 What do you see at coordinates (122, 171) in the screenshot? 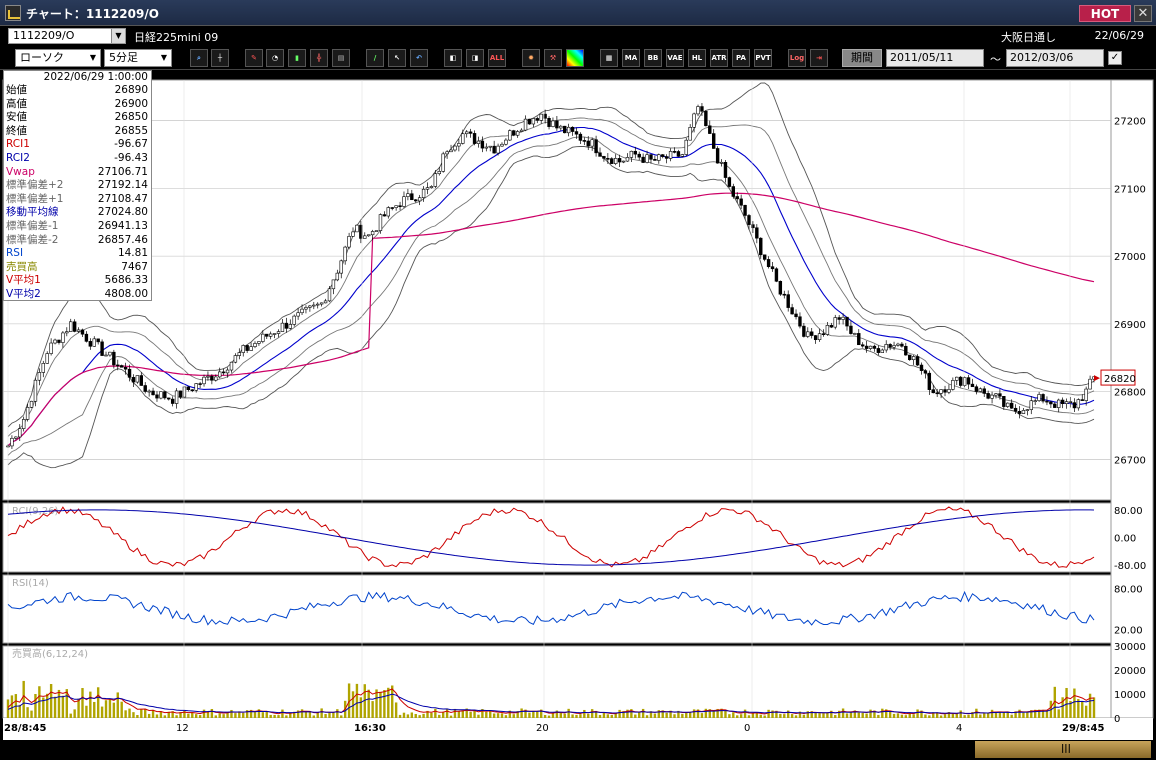
I see `info-value: 27106.71` at bounding box center [122, 171].